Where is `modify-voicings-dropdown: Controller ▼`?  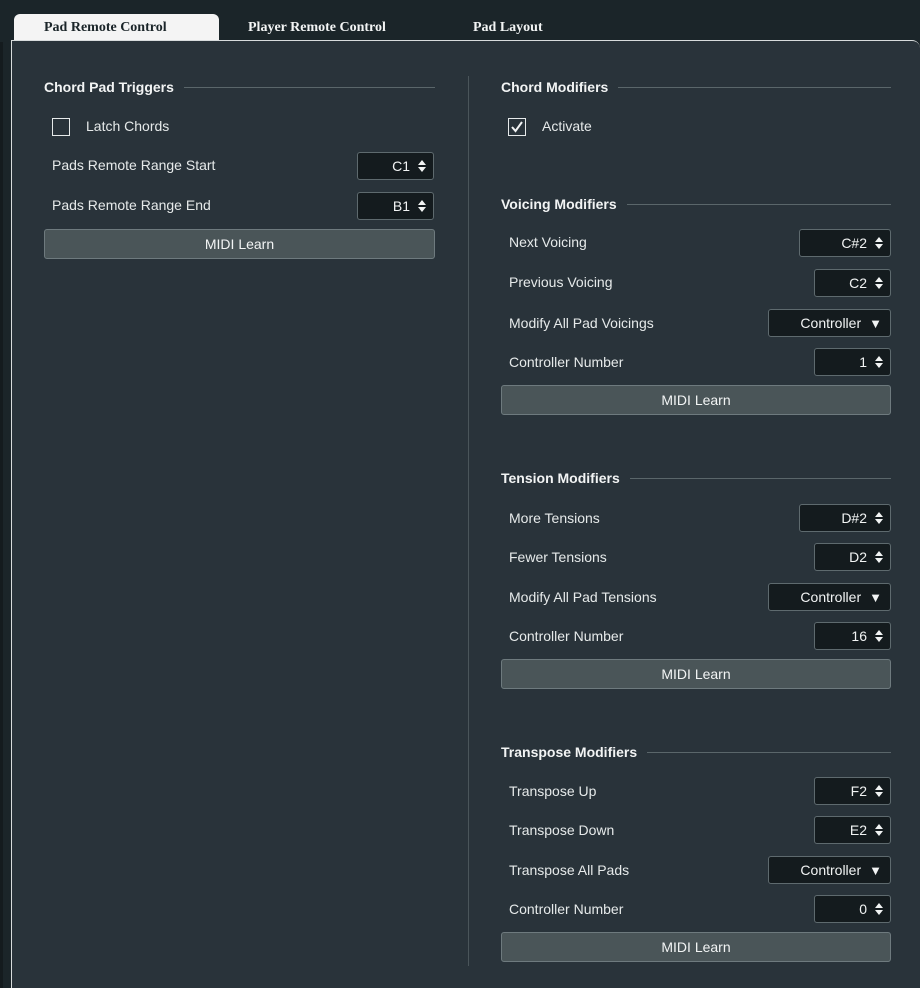
modify-voicings-dropdown: Controller ▼ is located at coordinates (829, 323).